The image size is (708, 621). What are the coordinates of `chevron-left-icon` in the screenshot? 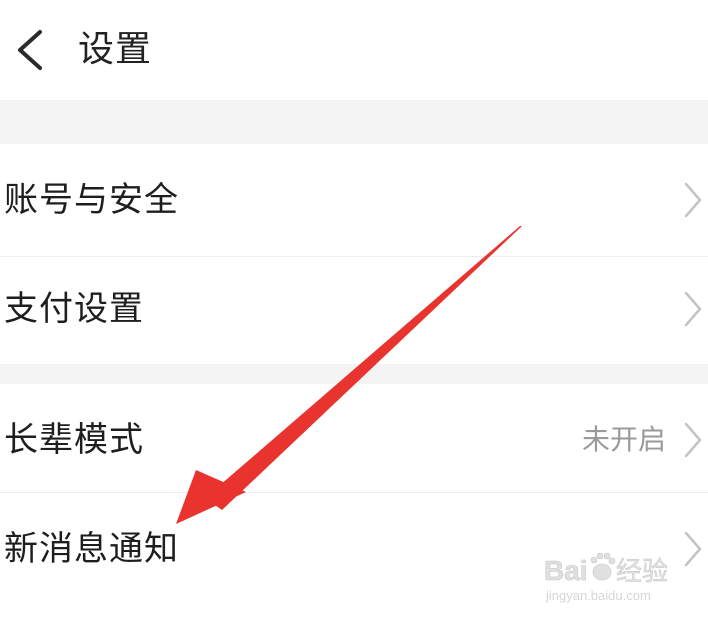 It's located at (31, 50).